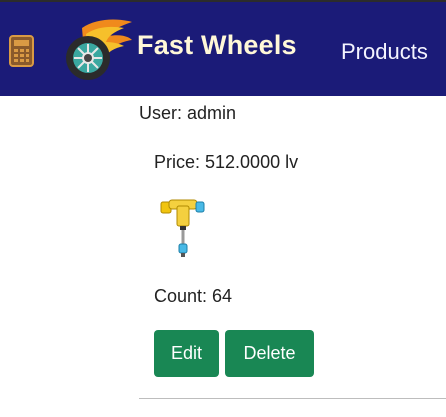  I want to click on product-count: Count: 64, so click(193, 296).